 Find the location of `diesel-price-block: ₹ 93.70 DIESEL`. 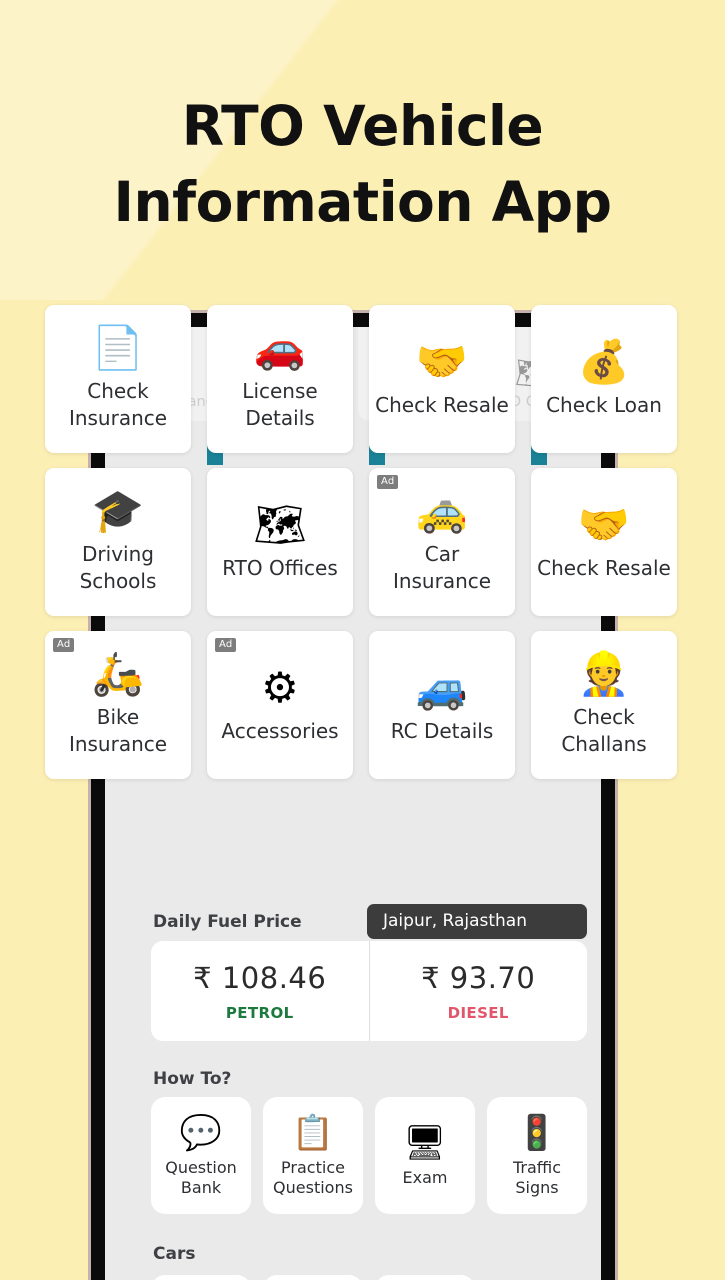

diesel-price-block: ₹ 93.70 DIESEL is located at coordinates (478, 991).